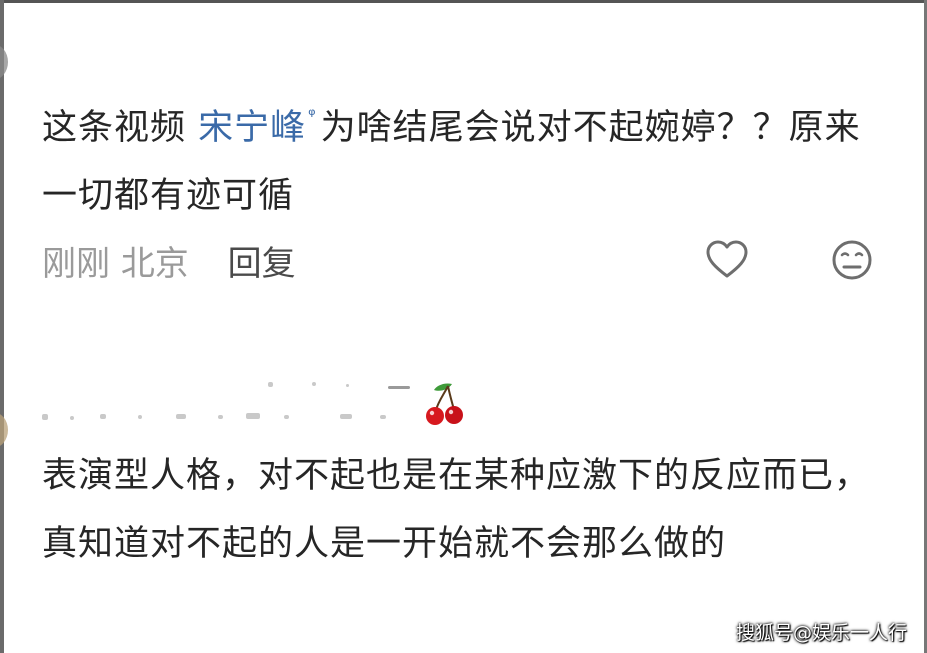 Image resolution: width=927 pixels, height=653 pixels. What do you see at coordinates (852, 260) in the screenshot?
I see `neutral-face-icon` at bounding box center [852, 260].